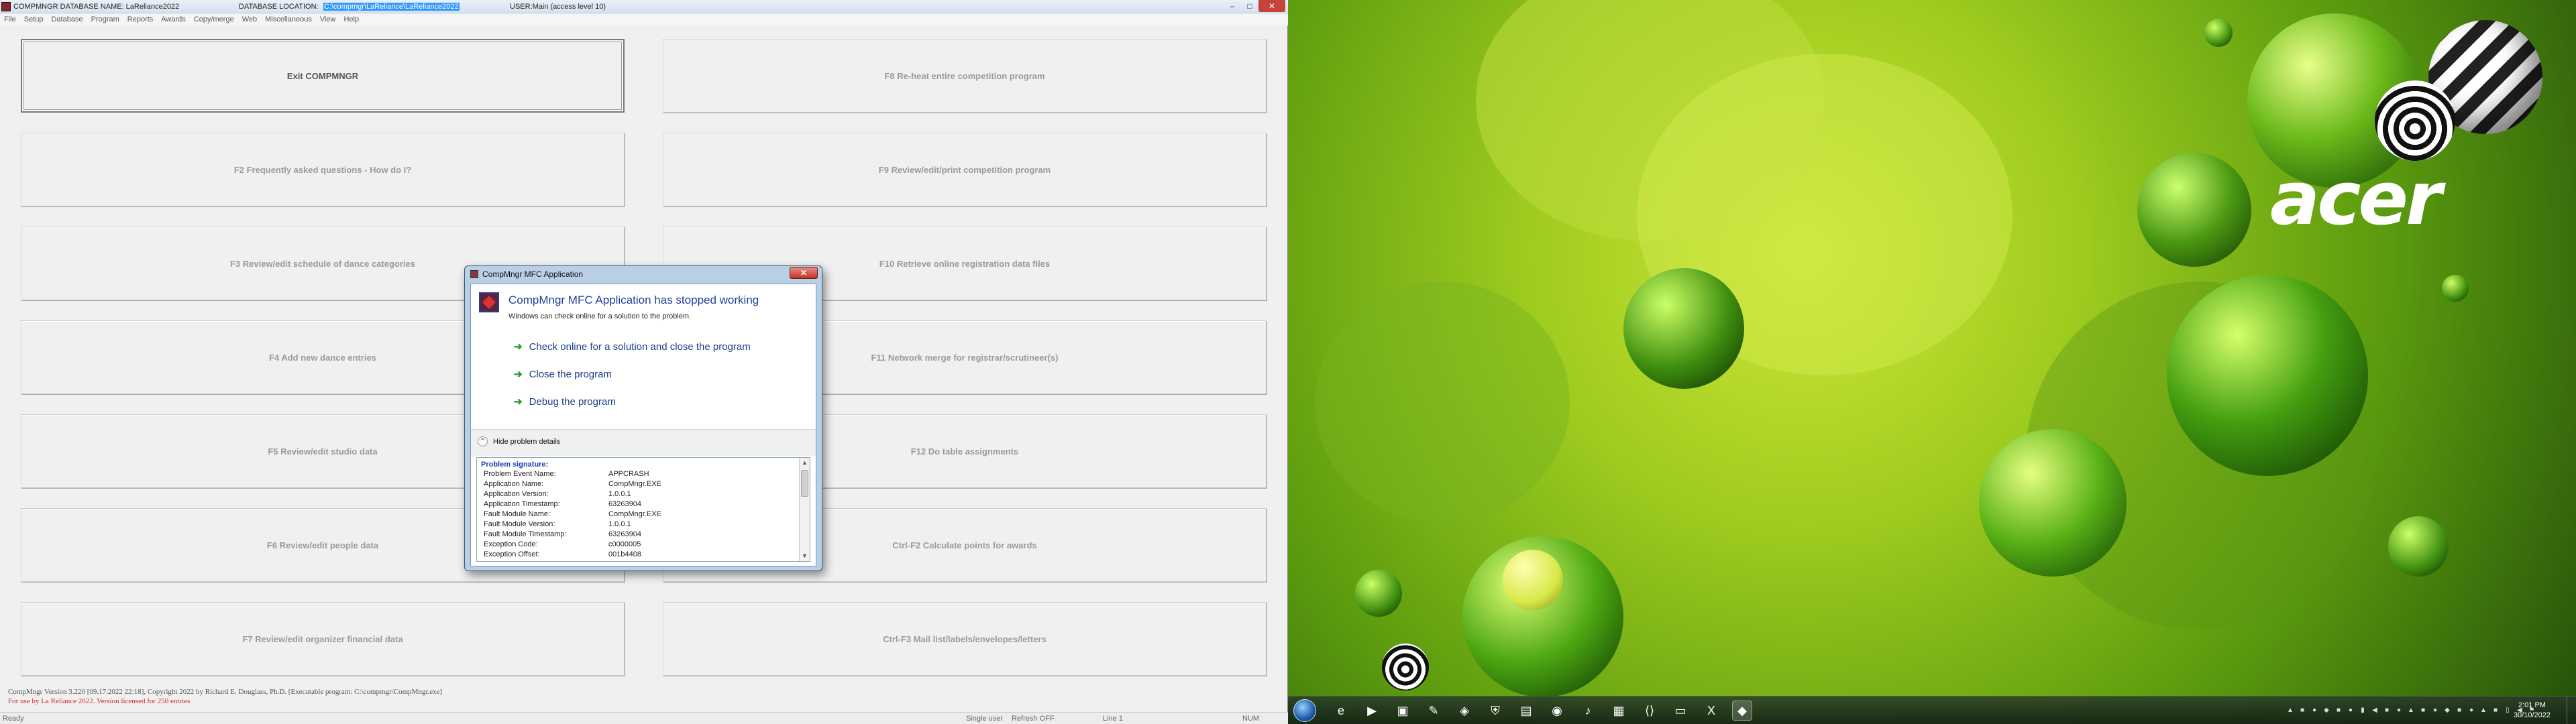  I want to click on signature-row: Fault Module Name: CompMngr.EXE, so click(572, 514).